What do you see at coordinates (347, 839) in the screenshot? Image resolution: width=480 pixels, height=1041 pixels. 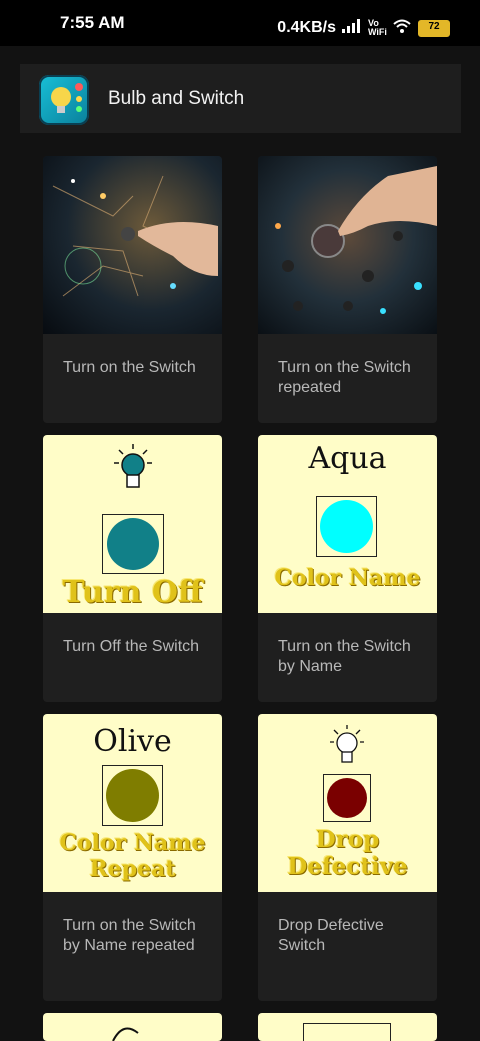 I see `image-caption-line1: Drop` at bounding box center [347, 839].